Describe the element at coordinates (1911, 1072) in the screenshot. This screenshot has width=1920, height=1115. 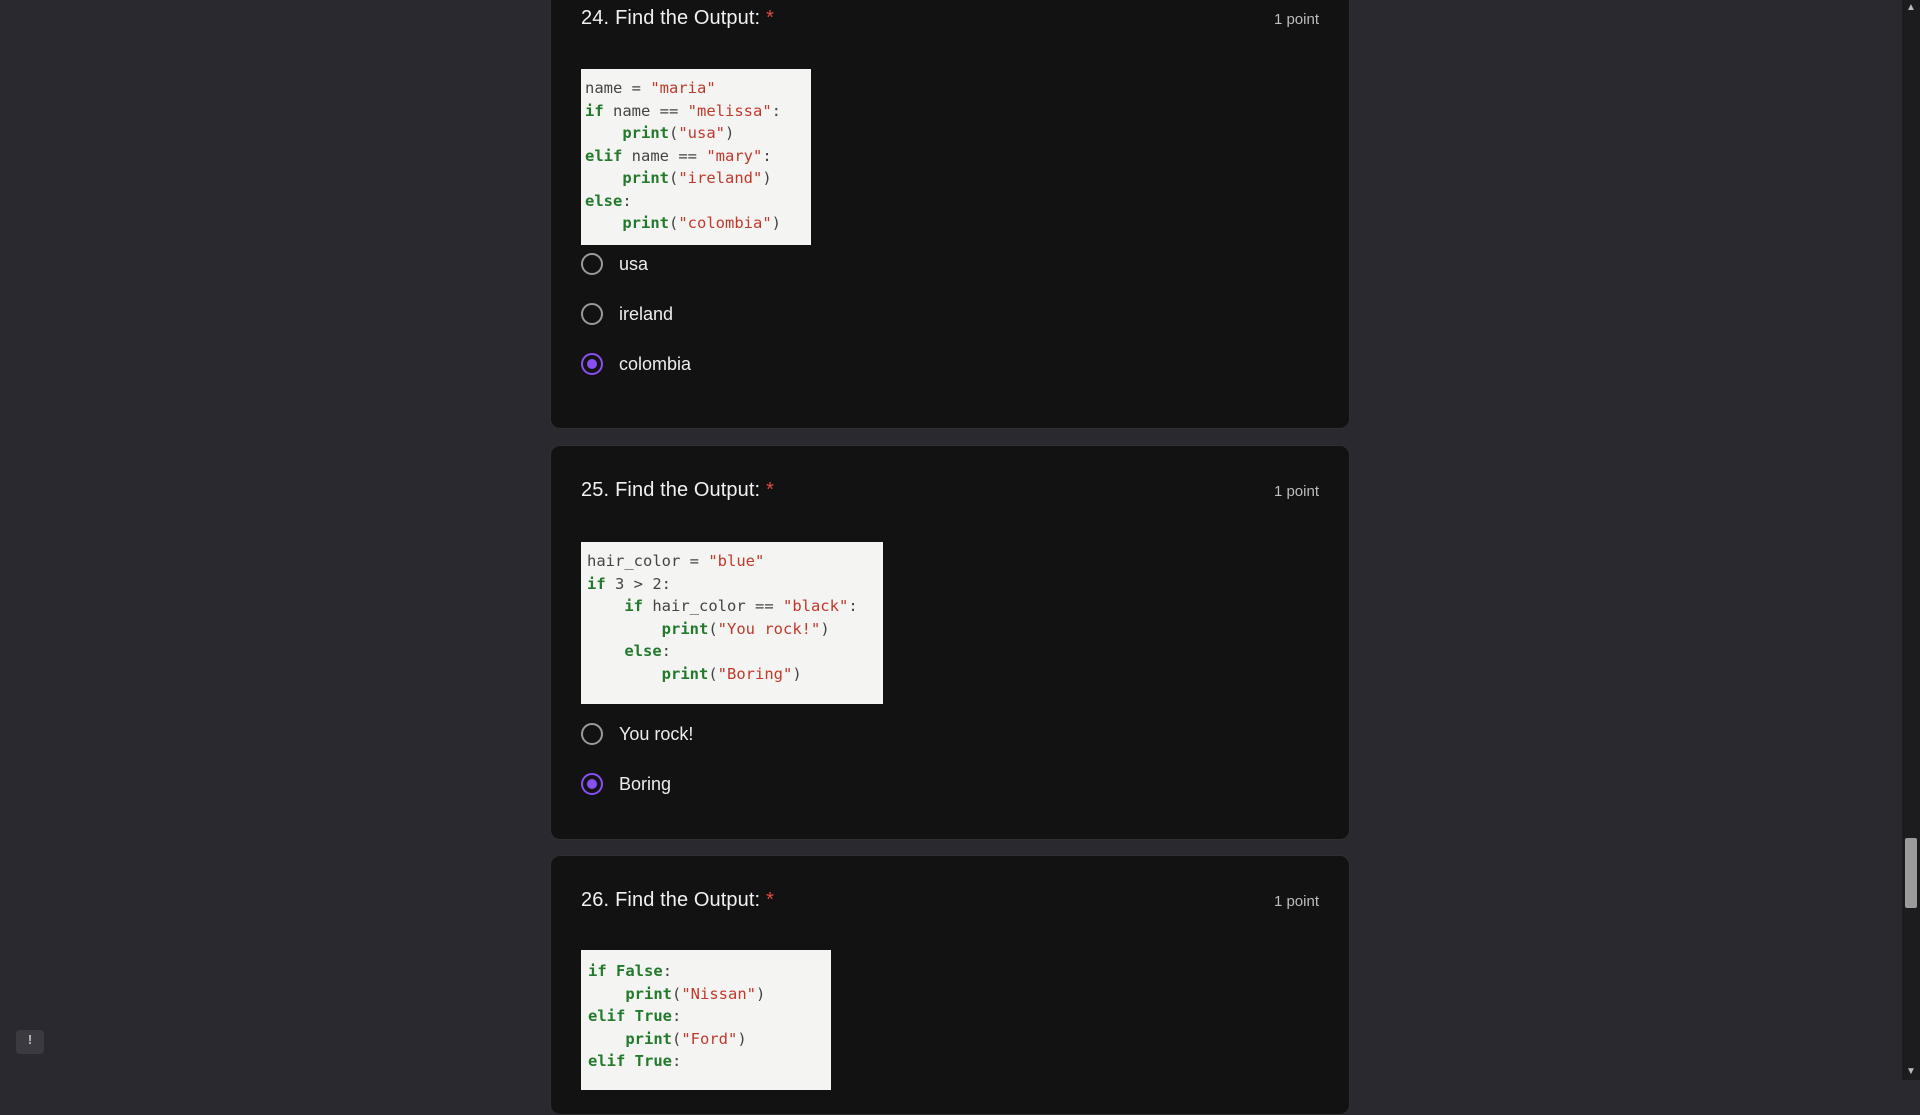
I see `scroll-down-arrow-icon: ▼` at that location.